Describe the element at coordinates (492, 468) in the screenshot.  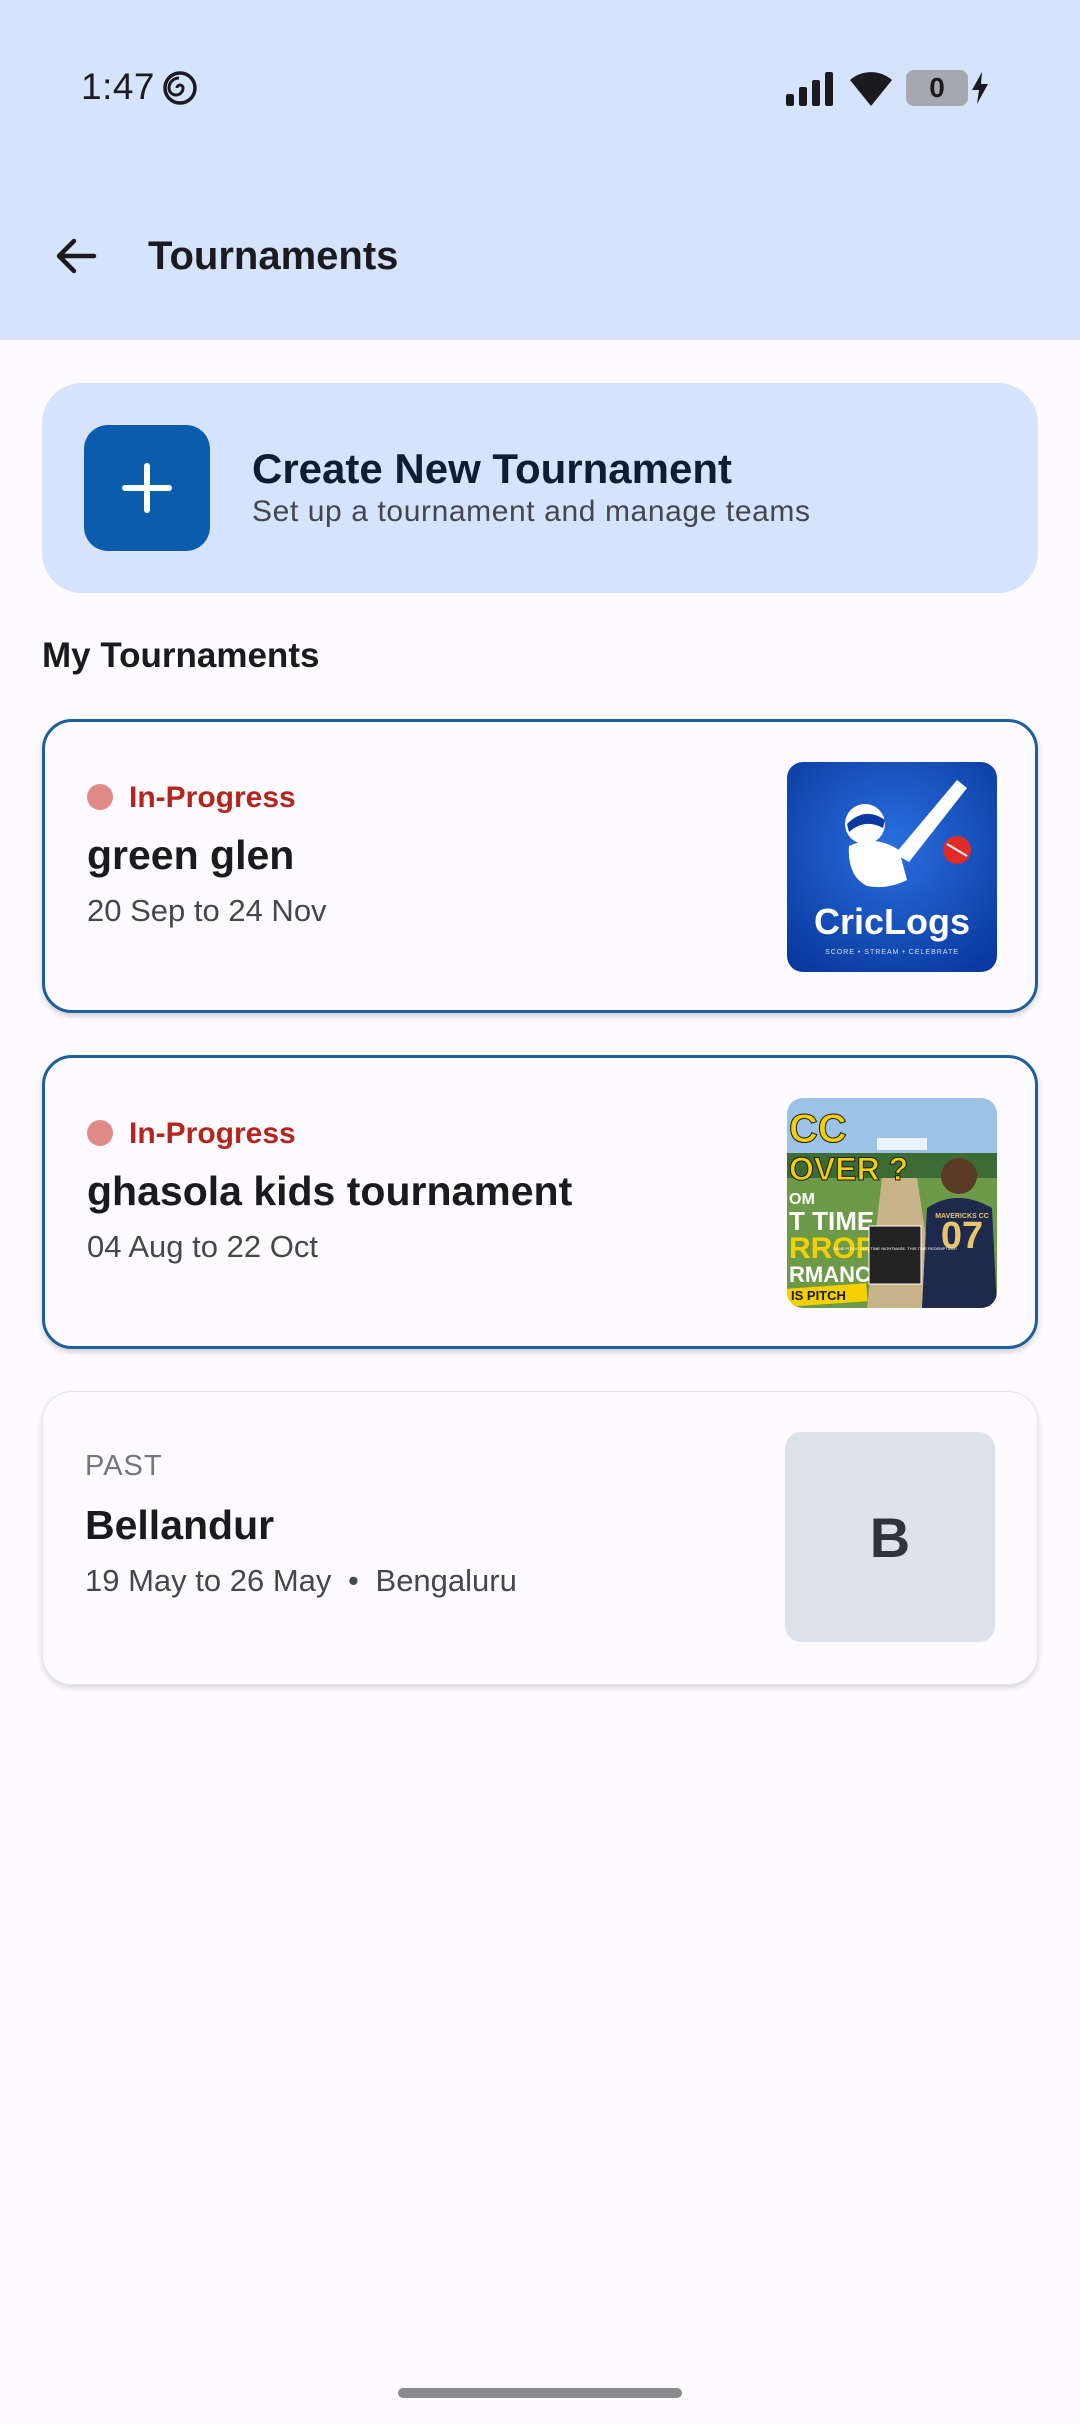
I see `create-tournament-title: Create New Tournament` at that location.